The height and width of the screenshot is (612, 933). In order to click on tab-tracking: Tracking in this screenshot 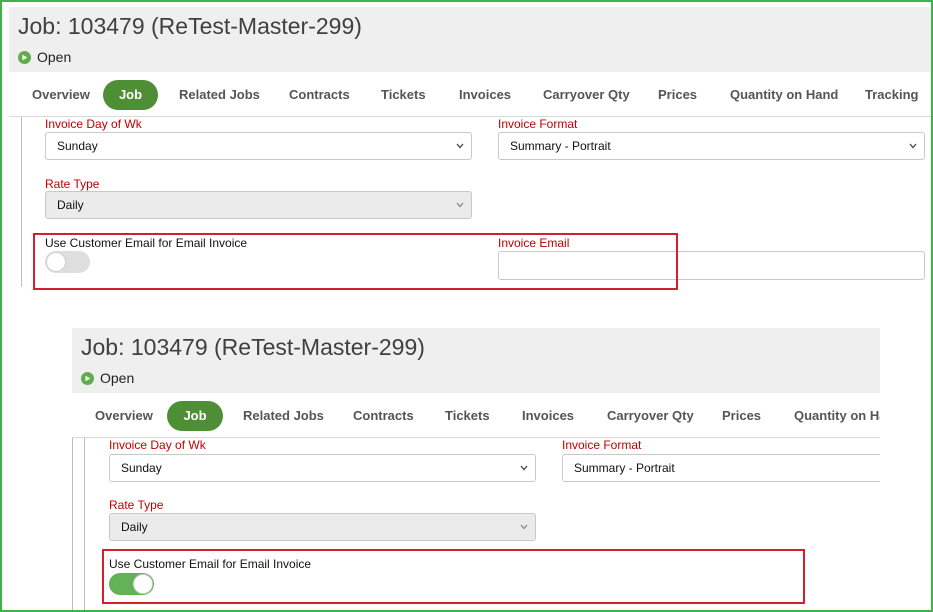, I will do `click(891, 95)`.